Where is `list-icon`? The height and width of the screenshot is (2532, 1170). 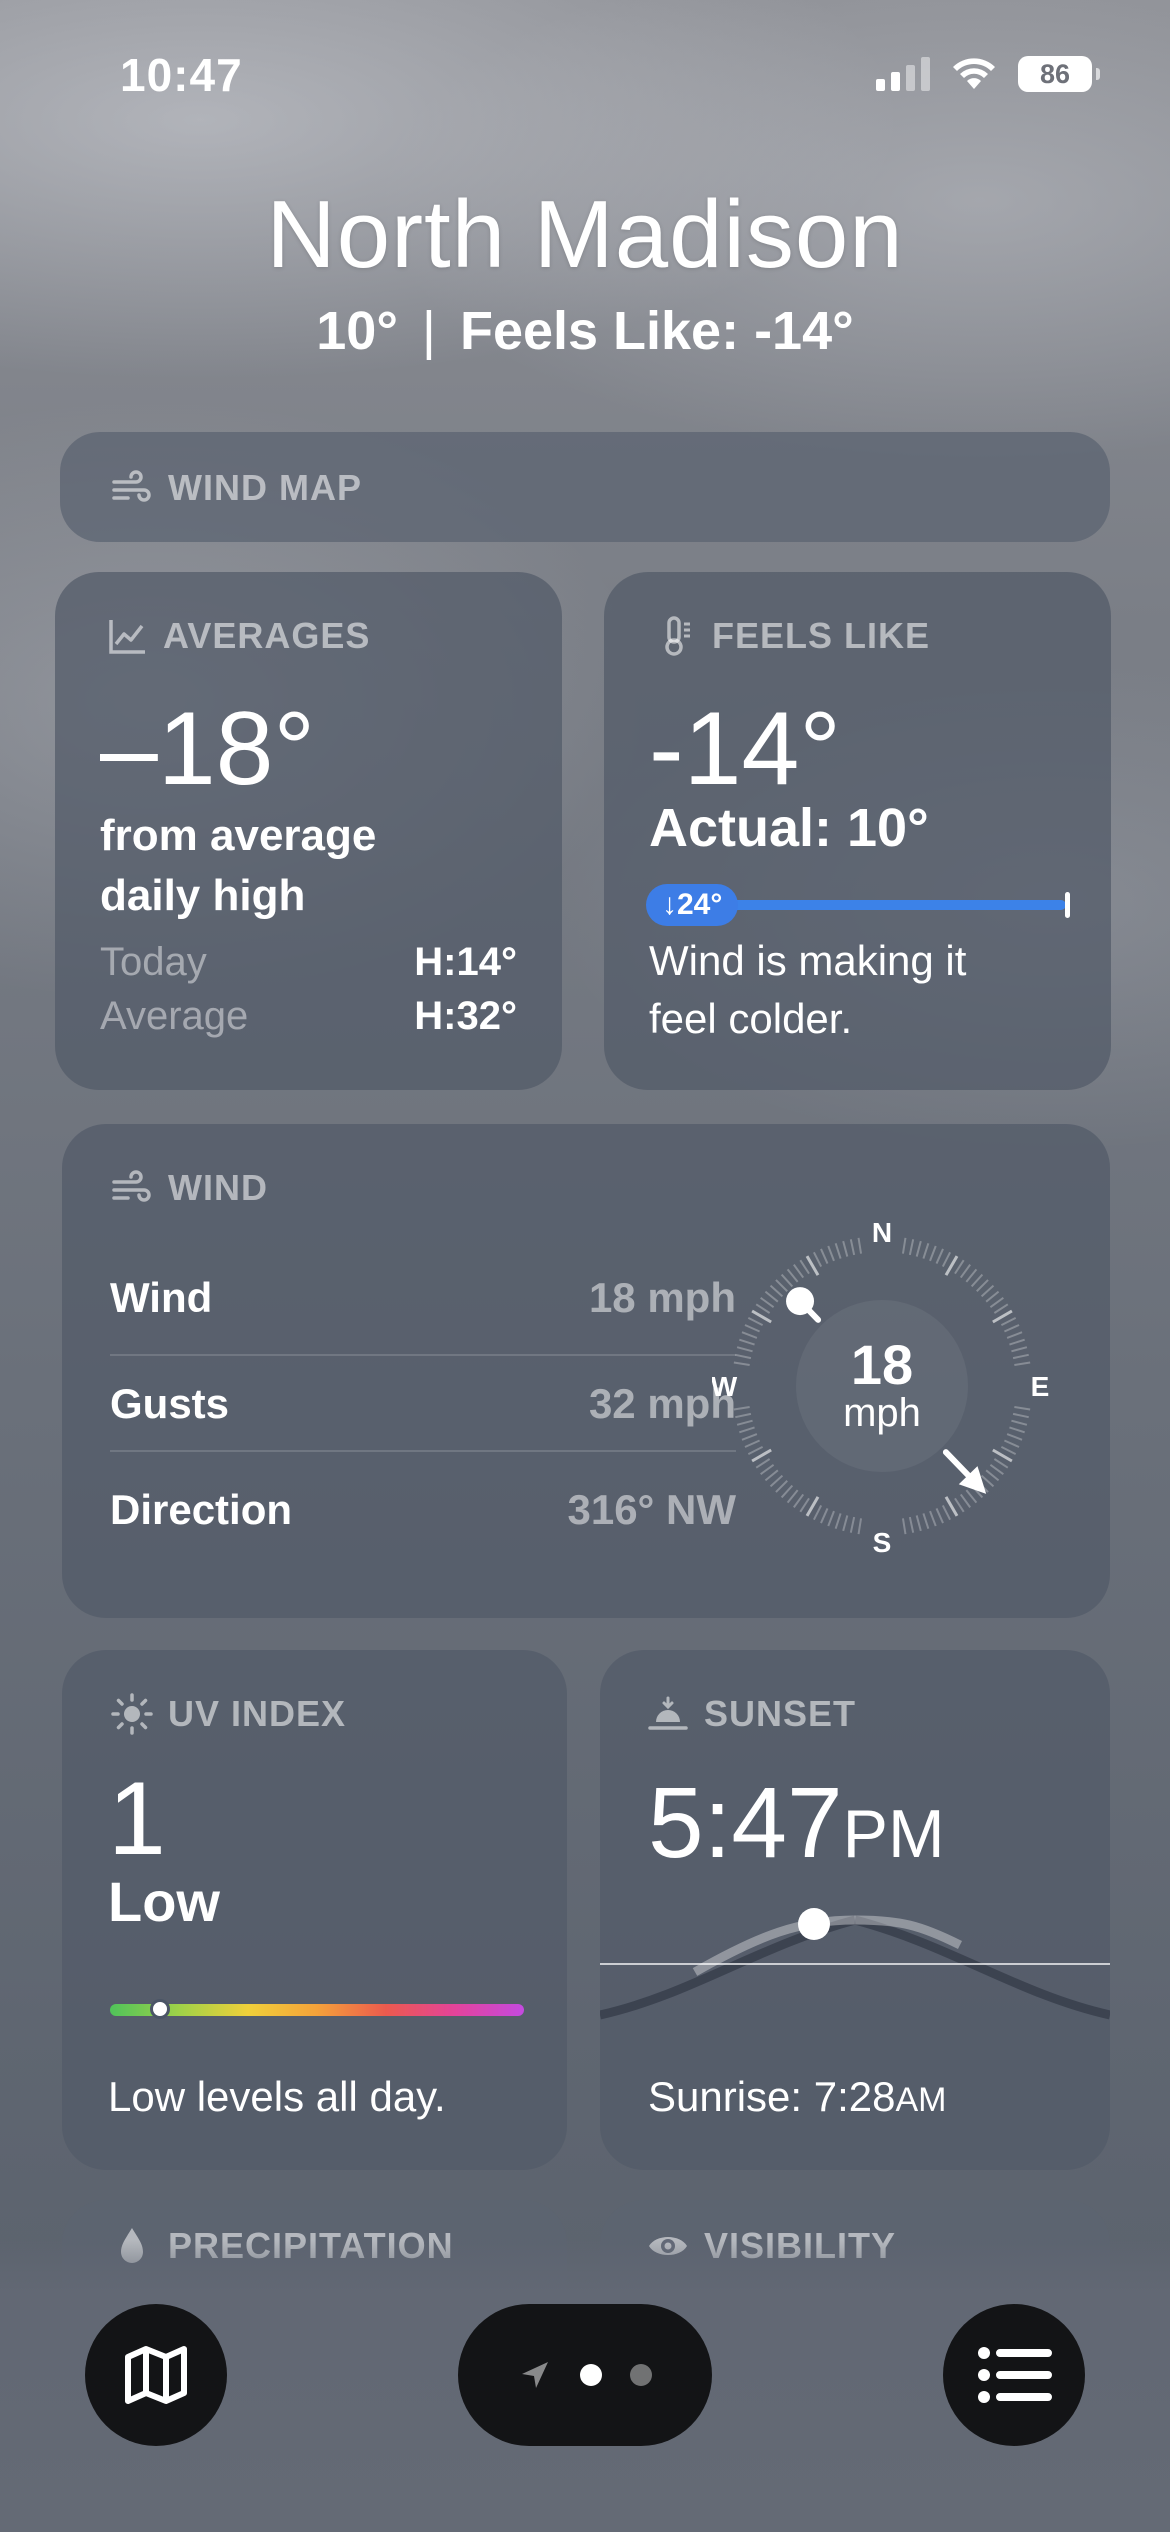
list-icon is located at coordinates (1015, 2375).